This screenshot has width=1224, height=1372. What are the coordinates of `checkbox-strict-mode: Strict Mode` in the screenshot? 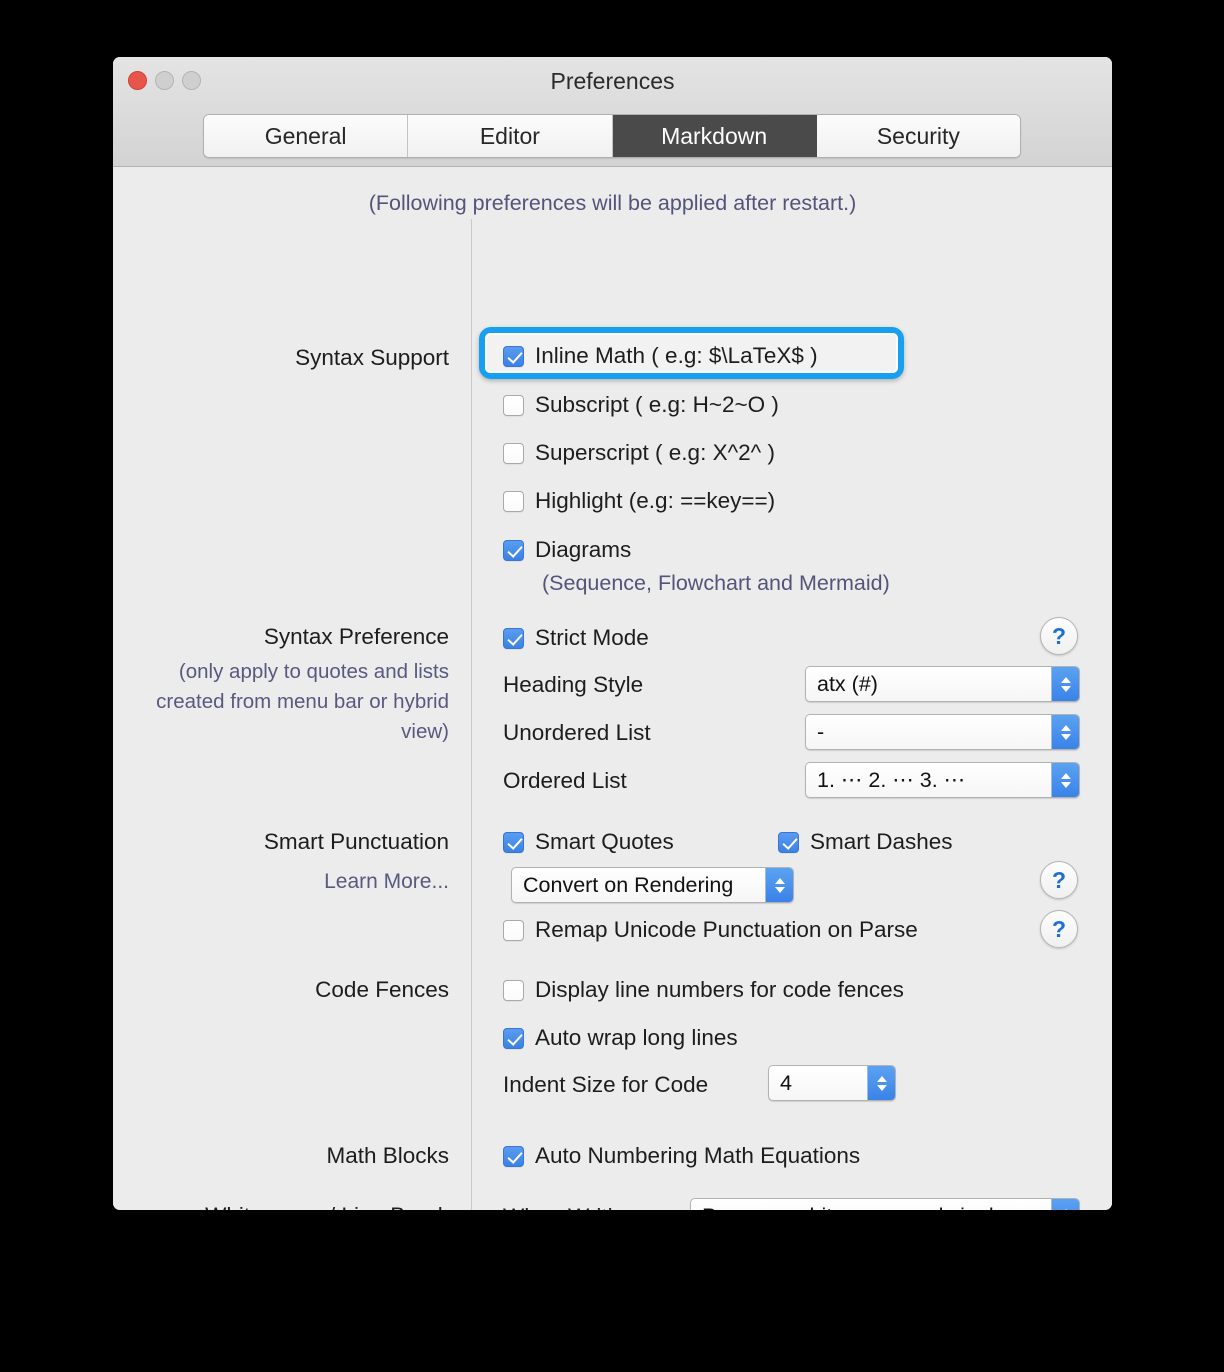 It's located at (576, 638).